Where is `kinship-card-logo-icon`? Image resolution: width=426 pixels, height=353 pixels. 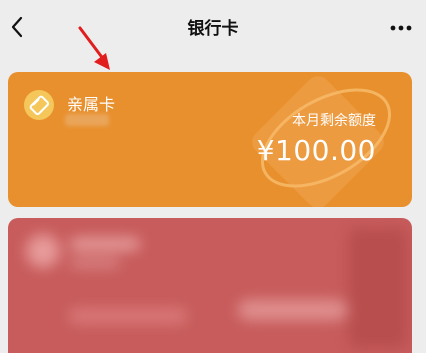
kinship-card-logo-icon is located at coordinates (39, 105).